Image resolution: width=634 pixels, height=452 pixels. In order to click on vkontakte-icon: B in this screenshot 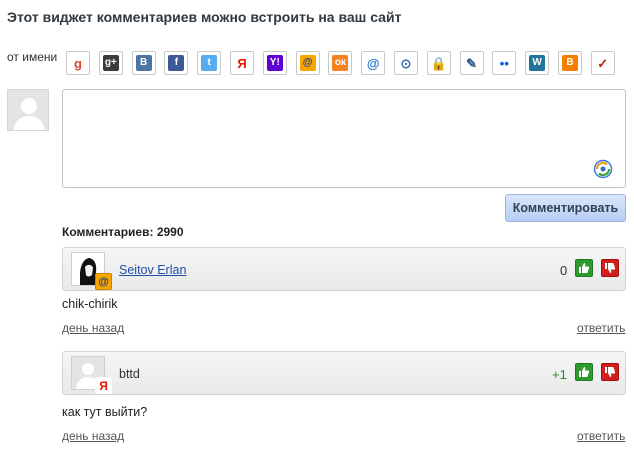, I will do `click(143, 63)`.